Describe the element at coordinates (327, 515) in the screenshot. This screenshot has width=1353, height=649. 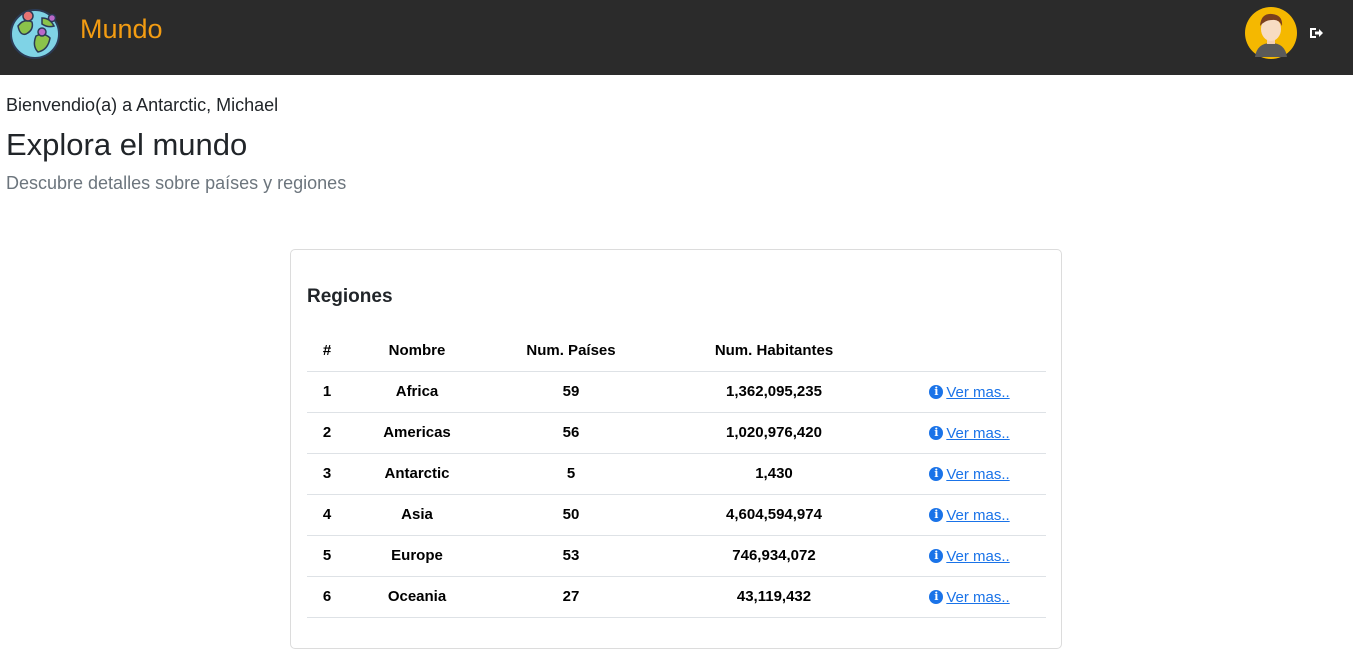
I see `row-index: 4` at that location.